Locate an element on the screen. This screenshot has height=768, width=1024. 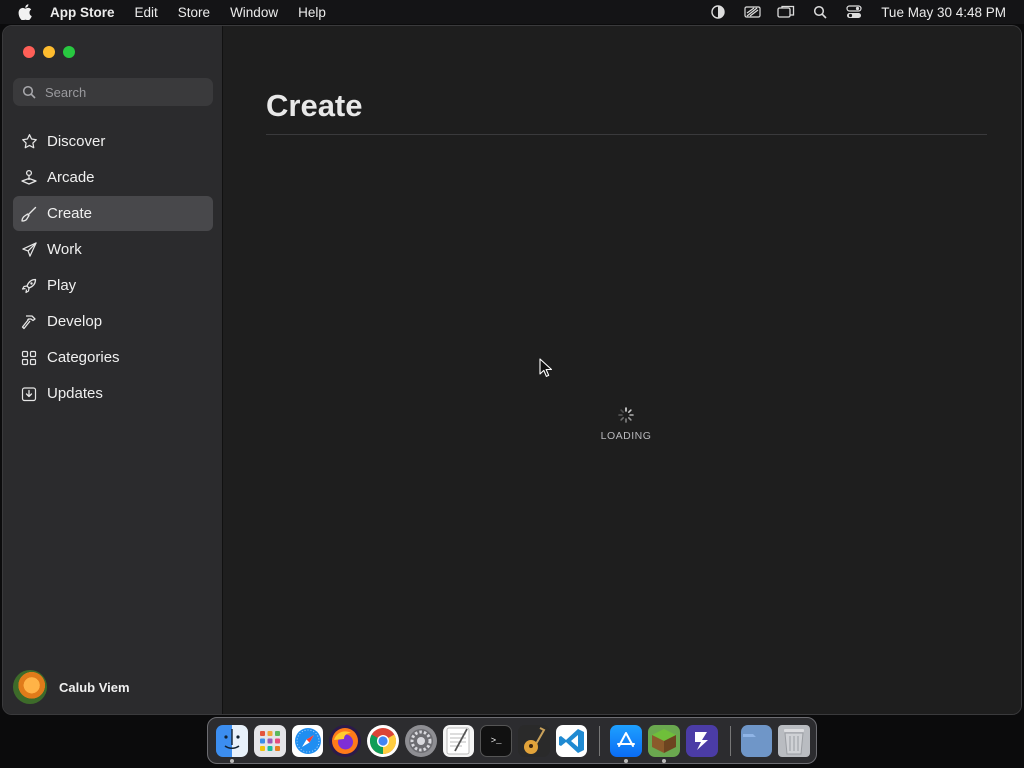
loading-label: LOADING is located at coordinates (626, 436).